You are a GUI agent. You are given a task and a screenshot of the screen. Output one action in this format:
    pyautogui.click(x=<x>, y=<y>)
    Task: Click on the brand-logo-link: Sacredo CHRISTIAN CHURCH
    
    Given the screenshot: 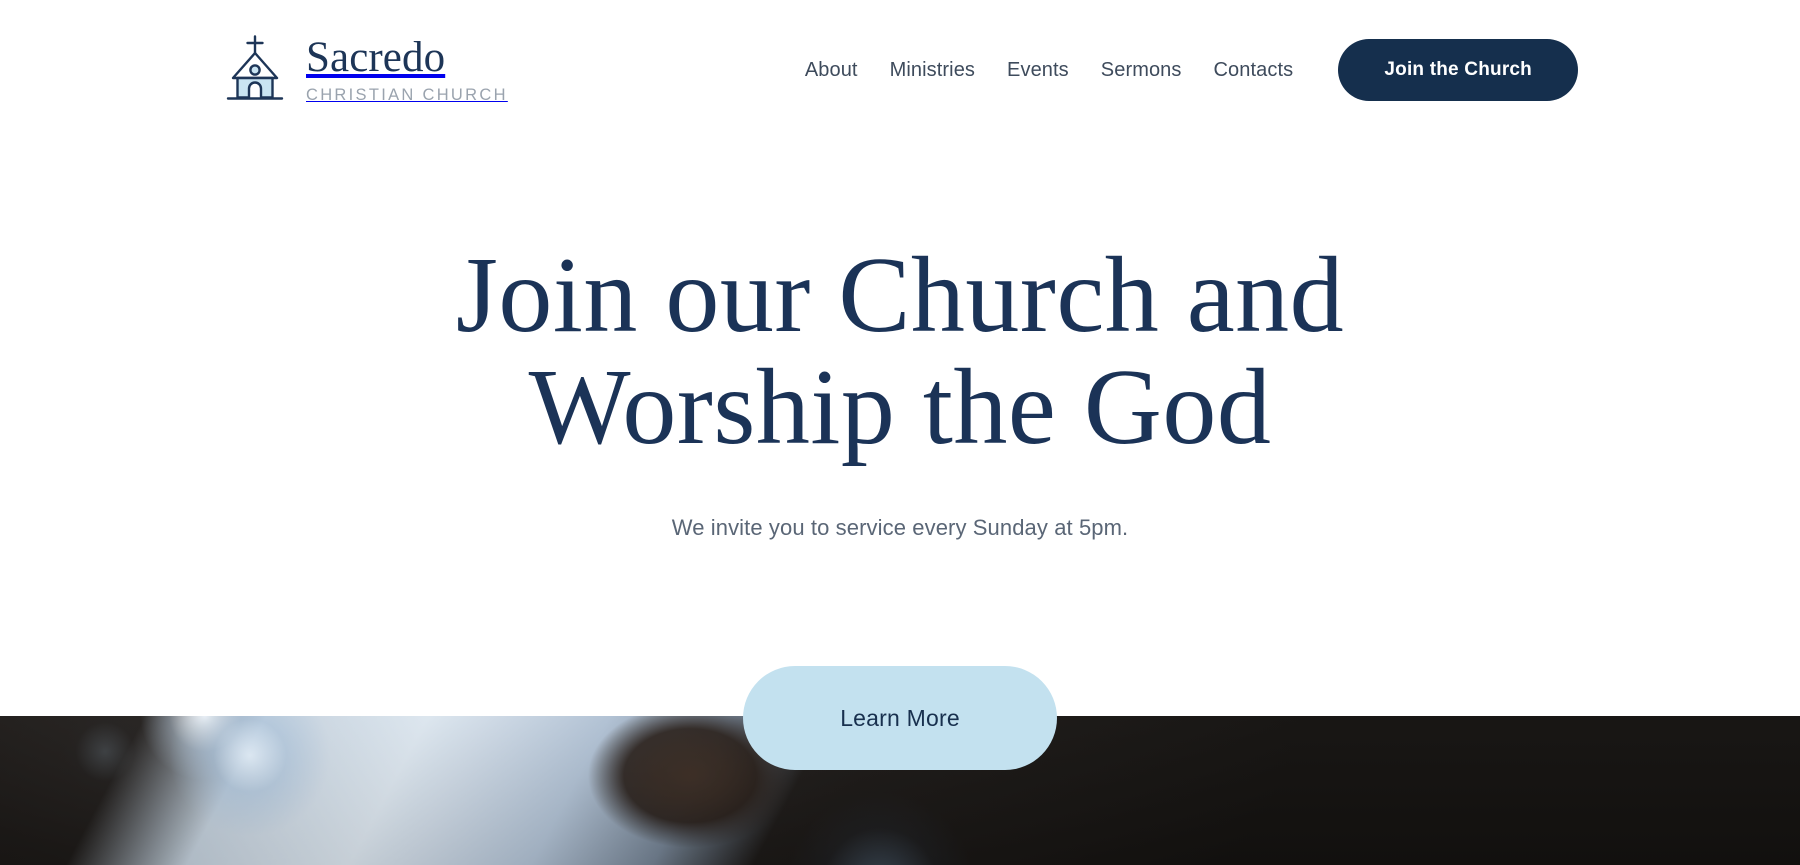 What is the action you would take?
    pyautogui.click(x=365, y=70)
    